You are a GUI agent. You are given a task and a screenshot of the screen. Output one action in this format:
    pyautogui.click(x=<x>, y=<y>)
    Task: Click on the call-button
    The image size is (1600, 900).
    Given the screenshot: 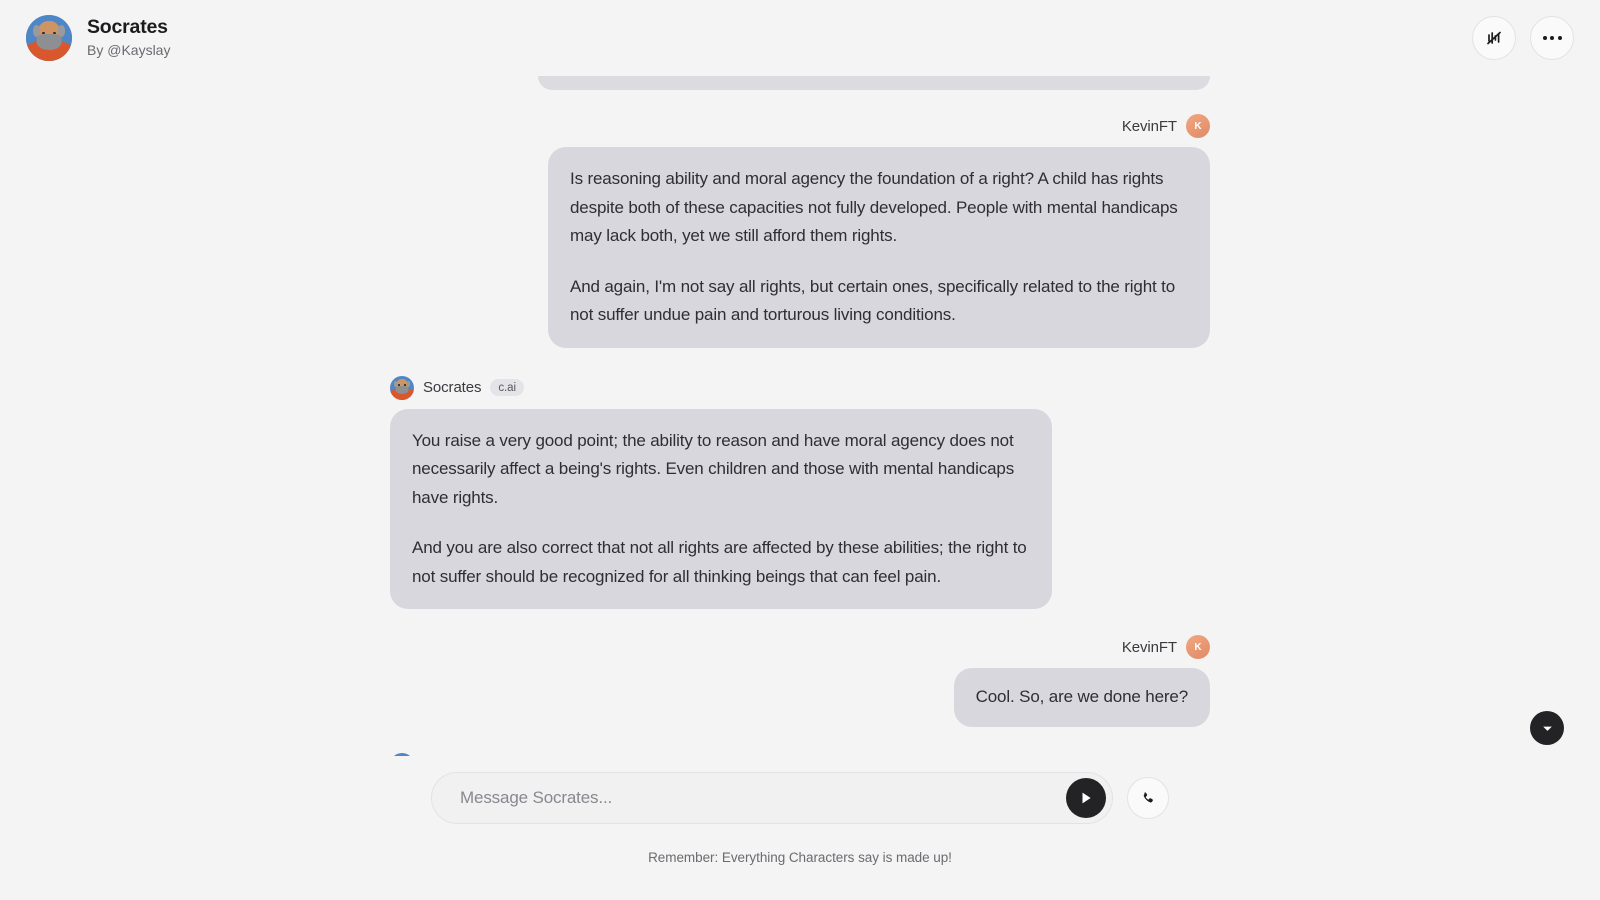 What is the action you would take?
    pyautogui.click(x=1148, y=798)
    